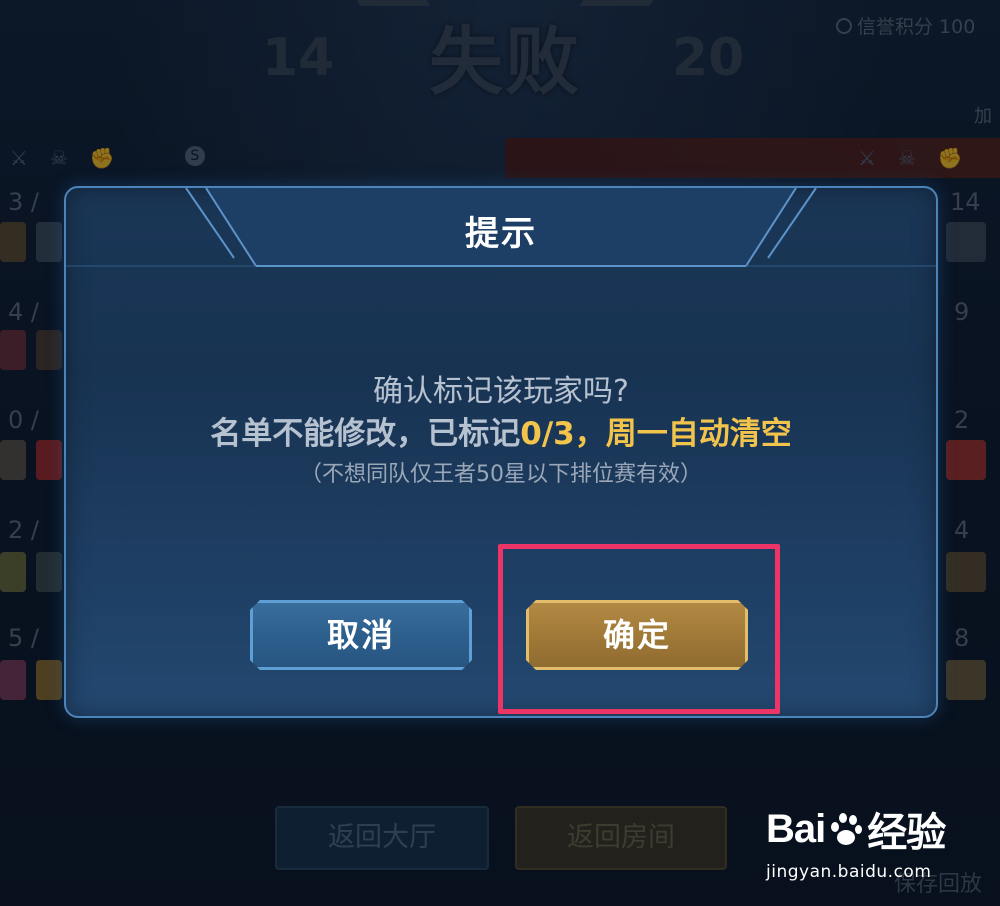  Describe the element at coordinates (796, 828) in the screenshot. I see `watermark-brand-left: Bai` at that location.